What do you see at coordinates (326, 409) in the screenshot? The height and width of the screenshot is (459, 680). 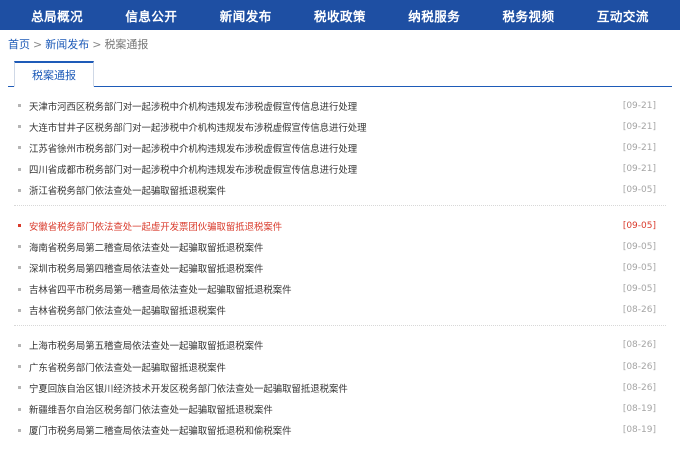 I see `news-title-link: 新疆维吾尔自治区税务部门依法查处一起骗取留抵退税案件` at bounding box center [326, 409].